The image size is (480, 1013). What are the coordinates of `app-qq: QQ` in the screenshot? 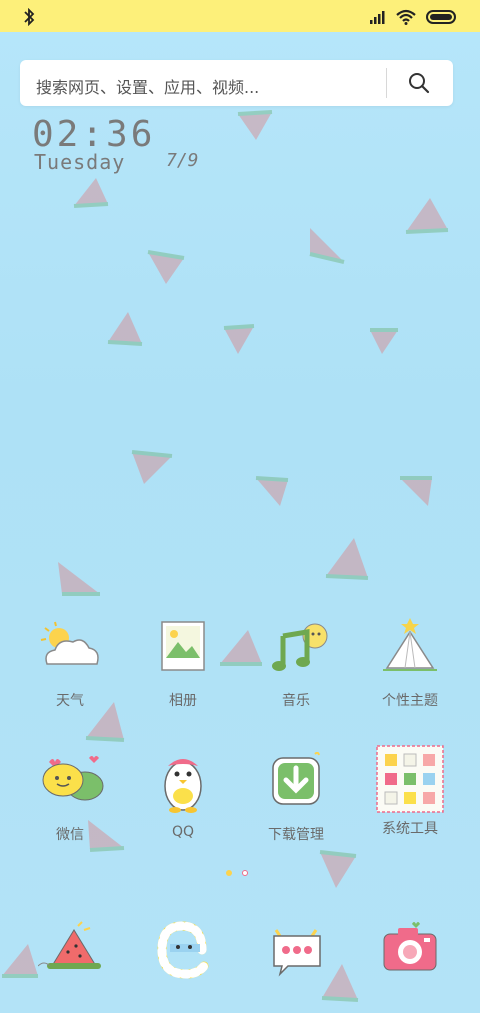 It's located at (183, 796).